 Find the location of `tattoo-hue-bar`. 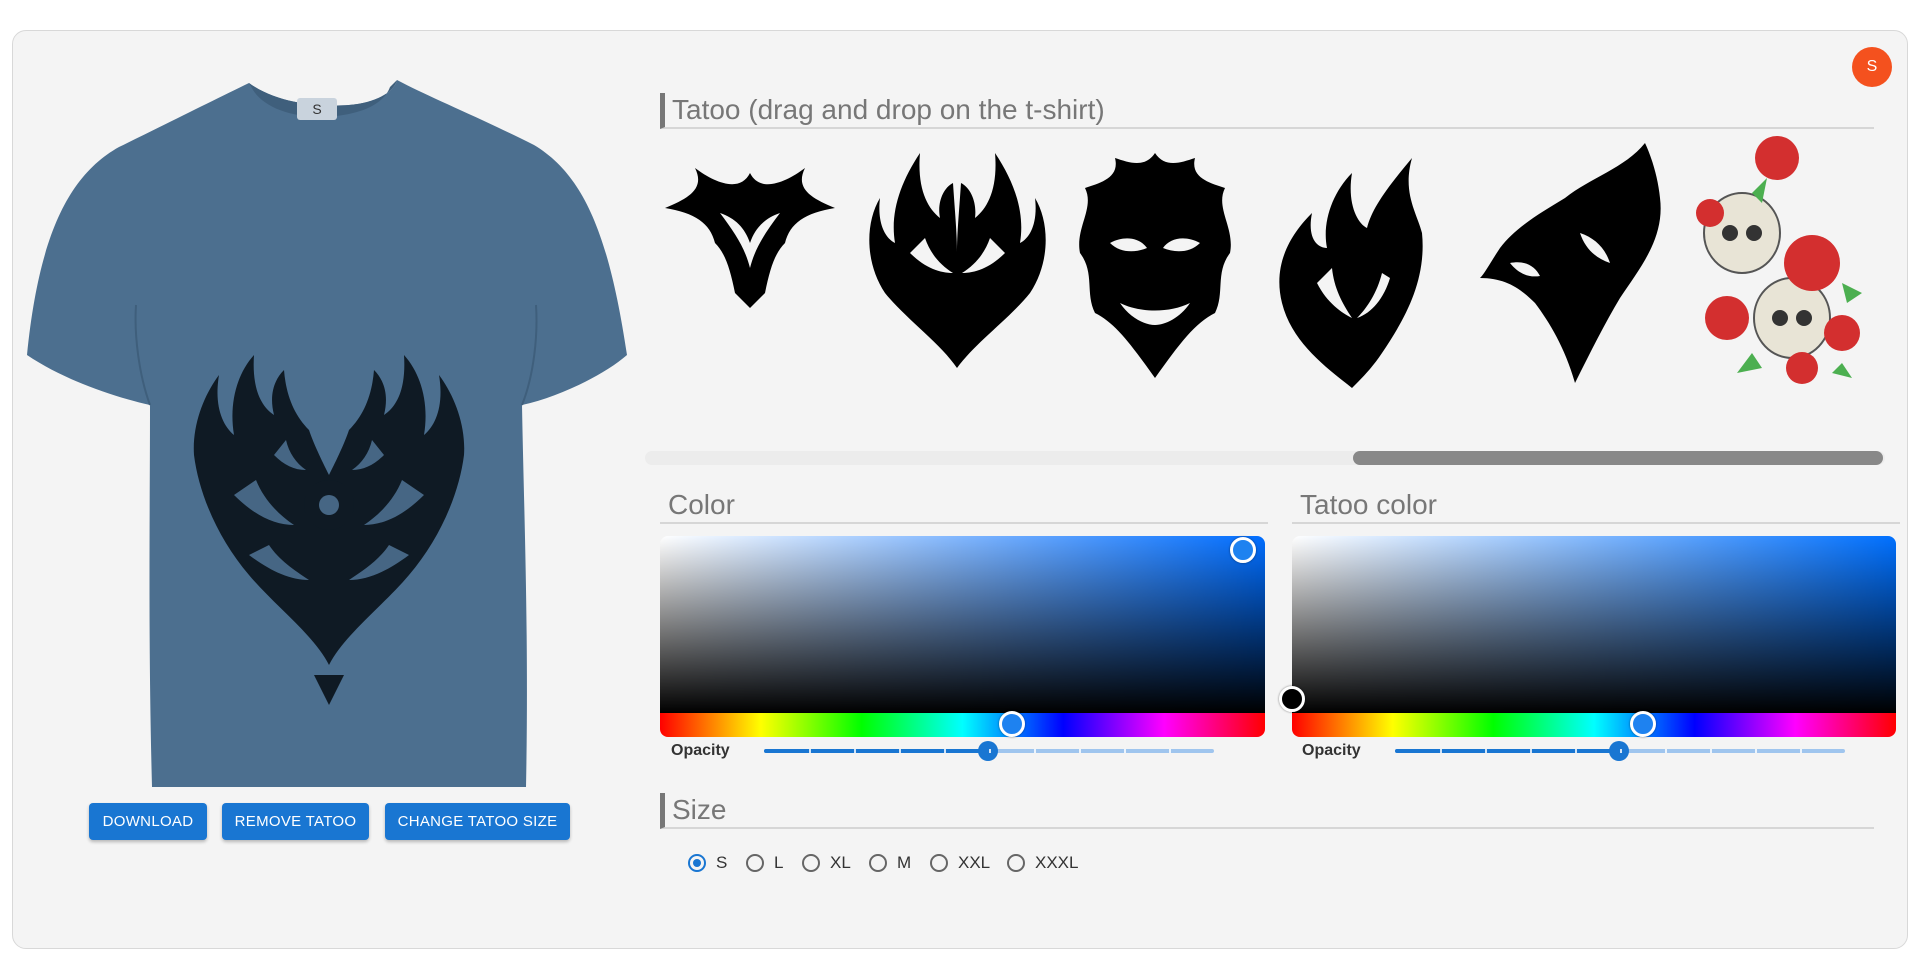

tattoo-hue-bar is located at coordinates (1594, 725).